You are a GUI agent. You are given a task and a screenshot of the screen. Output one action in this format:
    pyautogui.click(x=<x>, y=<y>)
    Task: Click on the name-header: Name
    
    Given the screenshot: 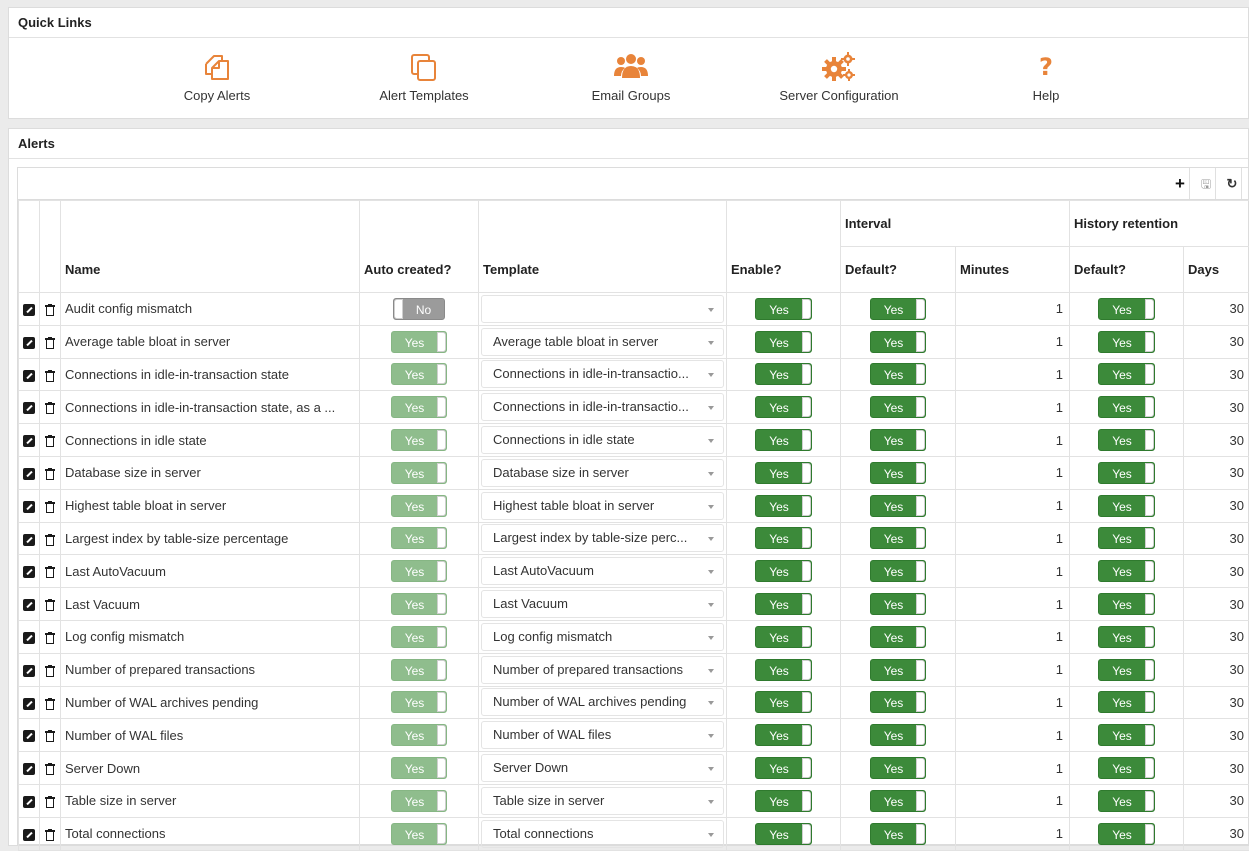 What is the action you would take?
    pyautogui.click(x=210, y=247)
    